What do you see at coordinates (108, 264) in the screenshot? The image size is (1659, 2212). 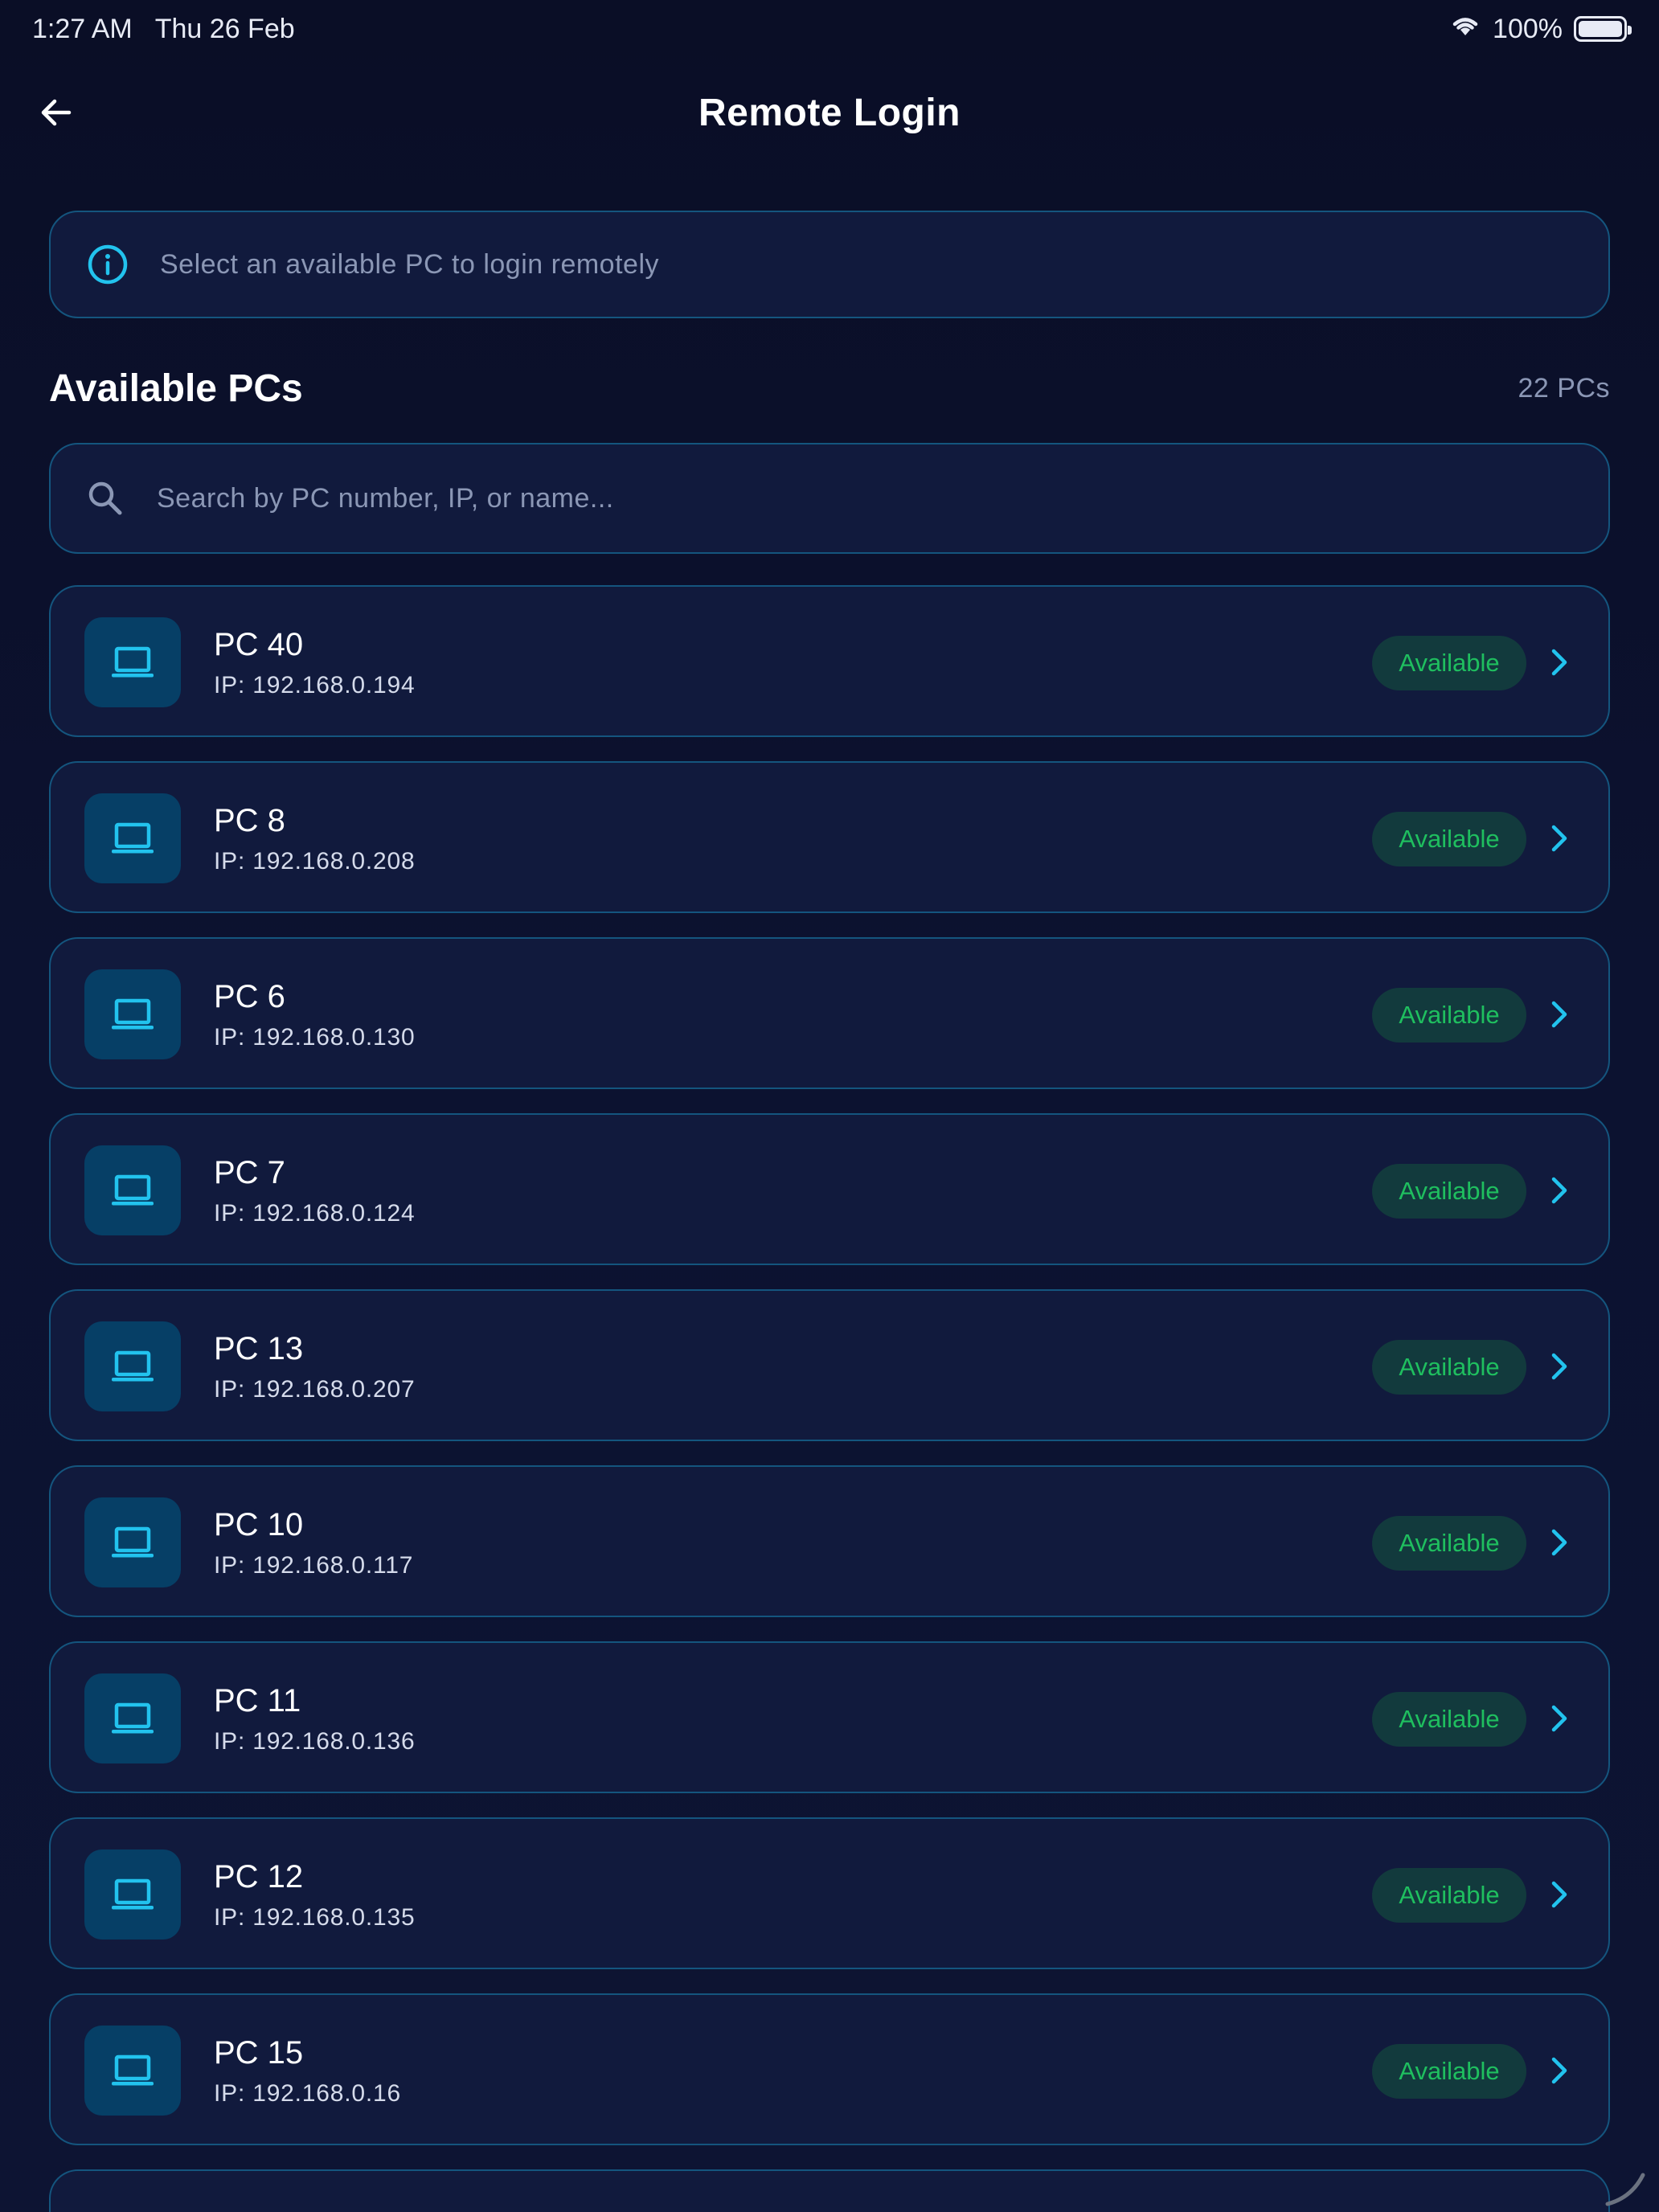 I see `info-icon` at bounding box center [108, 264].